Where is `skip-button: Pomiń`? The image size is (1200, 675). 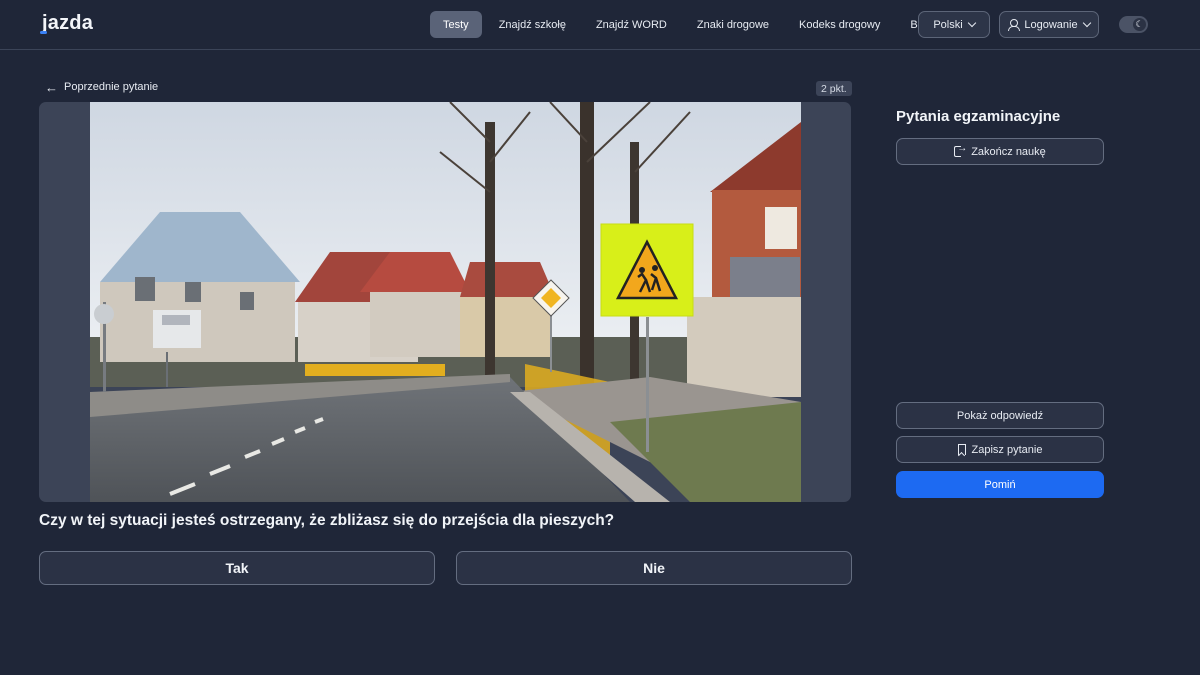 skip-button: Pomiń is located at coordinates (1000, 484).